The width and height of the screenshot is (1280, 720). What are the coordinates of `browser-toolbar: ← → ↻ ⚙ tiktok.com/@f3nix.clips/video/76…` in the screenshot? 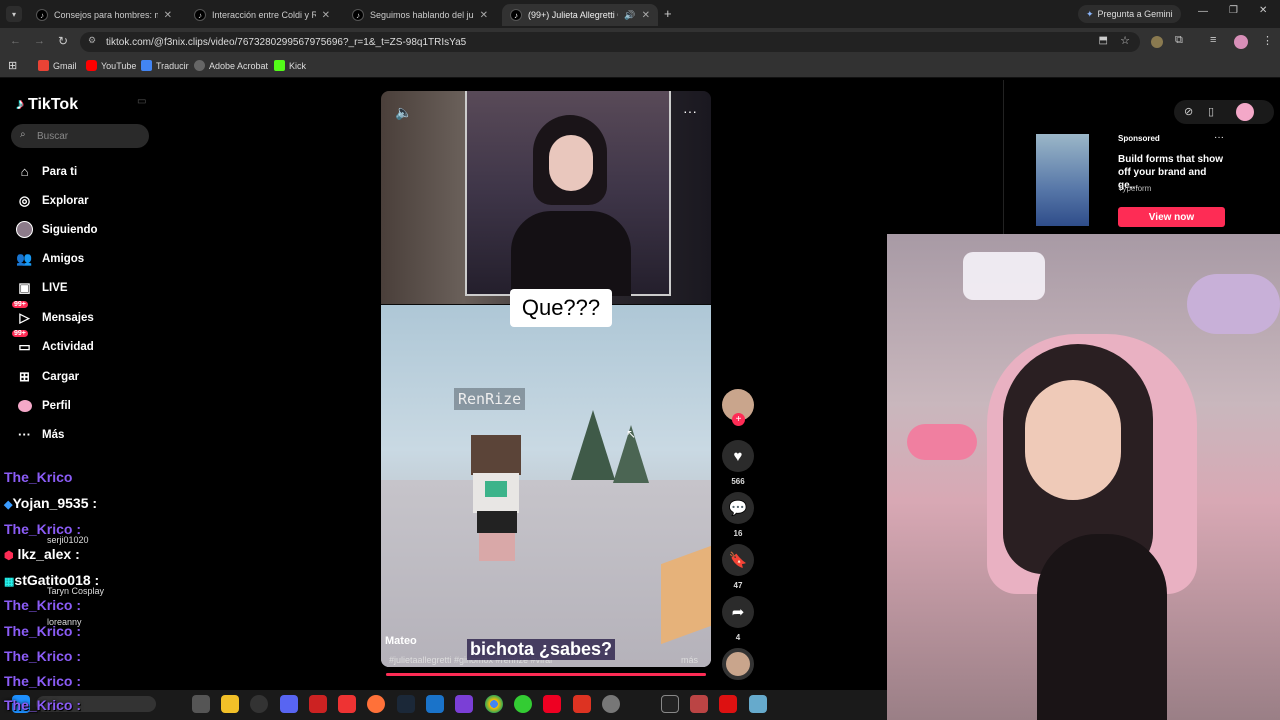 It's located at (640, 42).